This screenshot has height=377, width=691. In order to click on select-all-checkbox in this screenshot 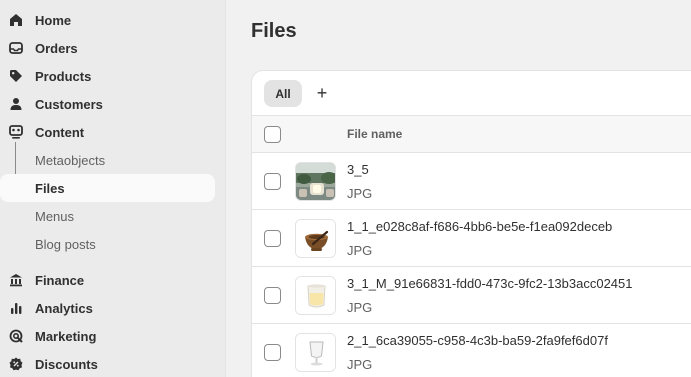, I will do `click(272, 134)`.